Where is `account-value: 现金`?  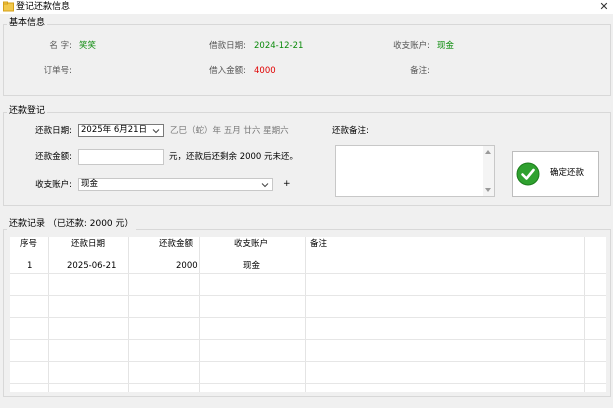
account-value: 现金 is located at coordinates (446, 46).